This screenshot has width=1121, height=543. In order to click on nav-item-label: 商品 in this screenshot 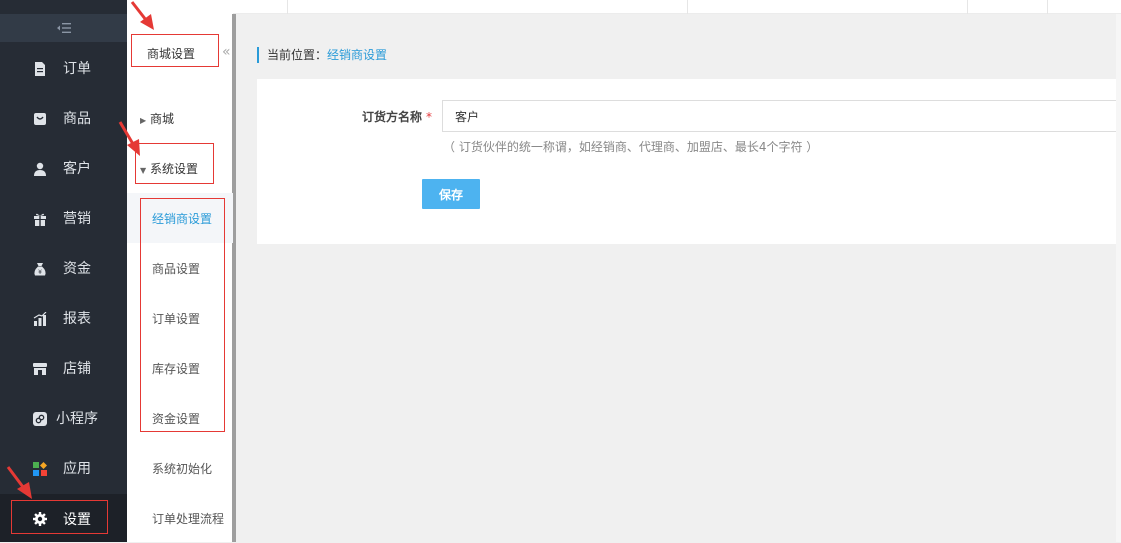, I will do `click(77, 119)`.